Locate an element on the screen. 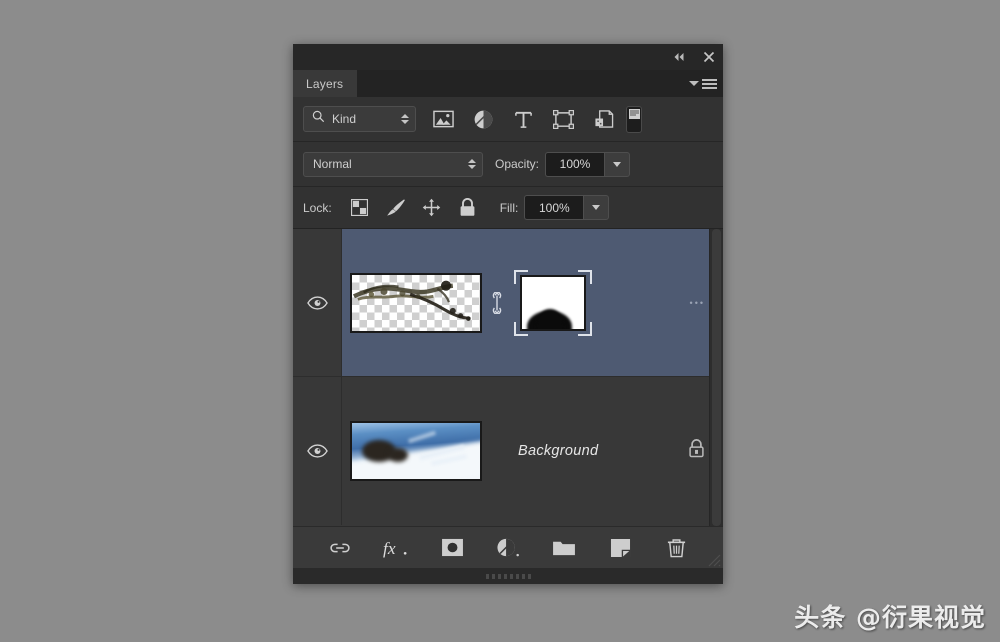 Image resolution: width=1000 pixels, height=642 pixels. fill-label: Fill: is located at coordinates (509, 207).